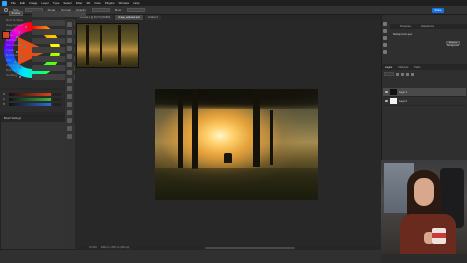  I want to click on properties-title: Background Layer, so click(403, 34).